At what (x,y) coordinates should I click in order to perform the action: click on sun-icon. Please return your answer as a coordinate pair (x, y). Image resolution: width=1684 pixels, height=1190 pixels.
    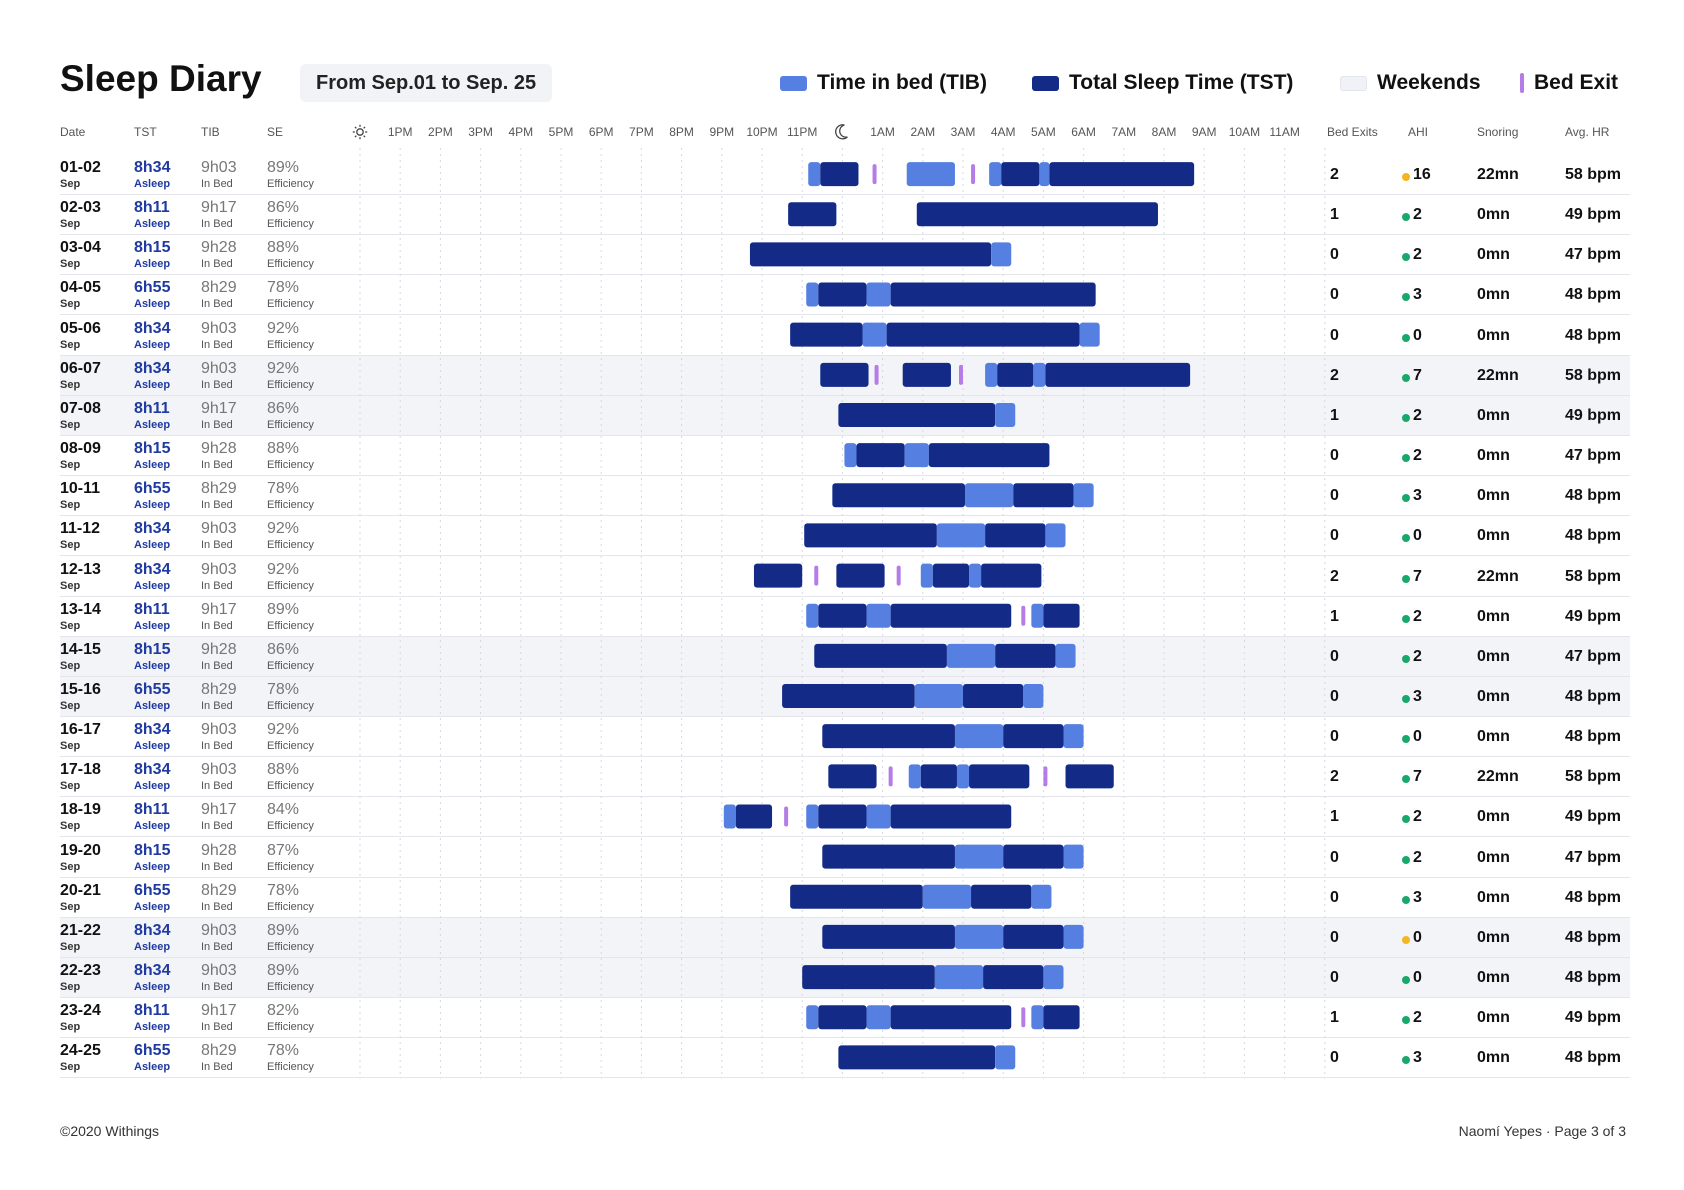
    Looking at the image, I should click on (360, 132).